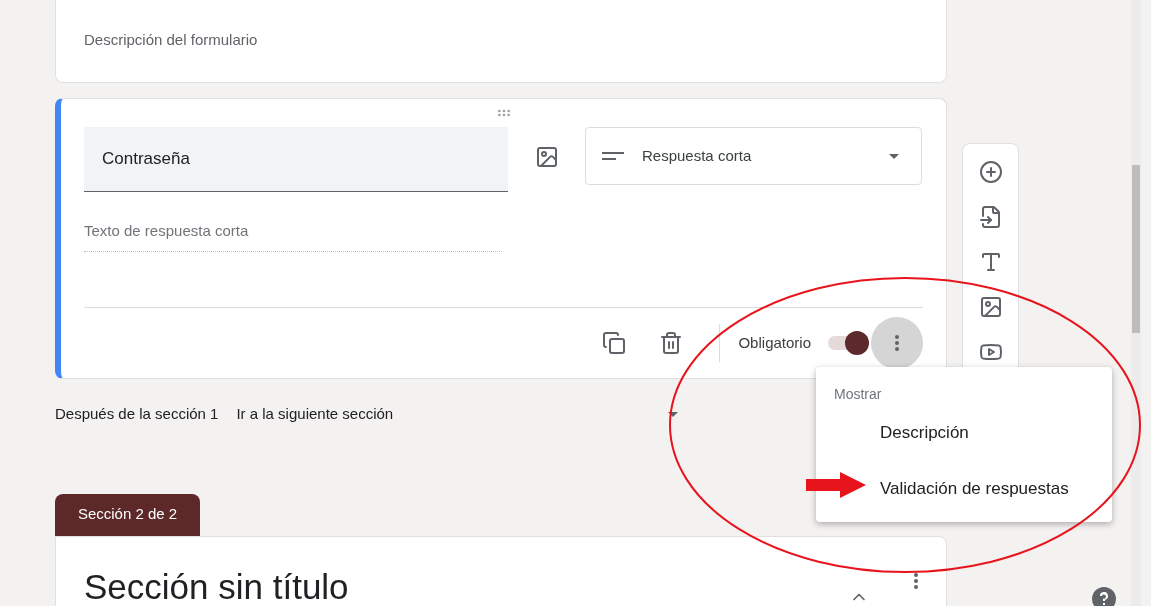 This screenshot has height=606, width=1151. I want to click on answer-field: Texto de respuesta corta, so click(293, 236).